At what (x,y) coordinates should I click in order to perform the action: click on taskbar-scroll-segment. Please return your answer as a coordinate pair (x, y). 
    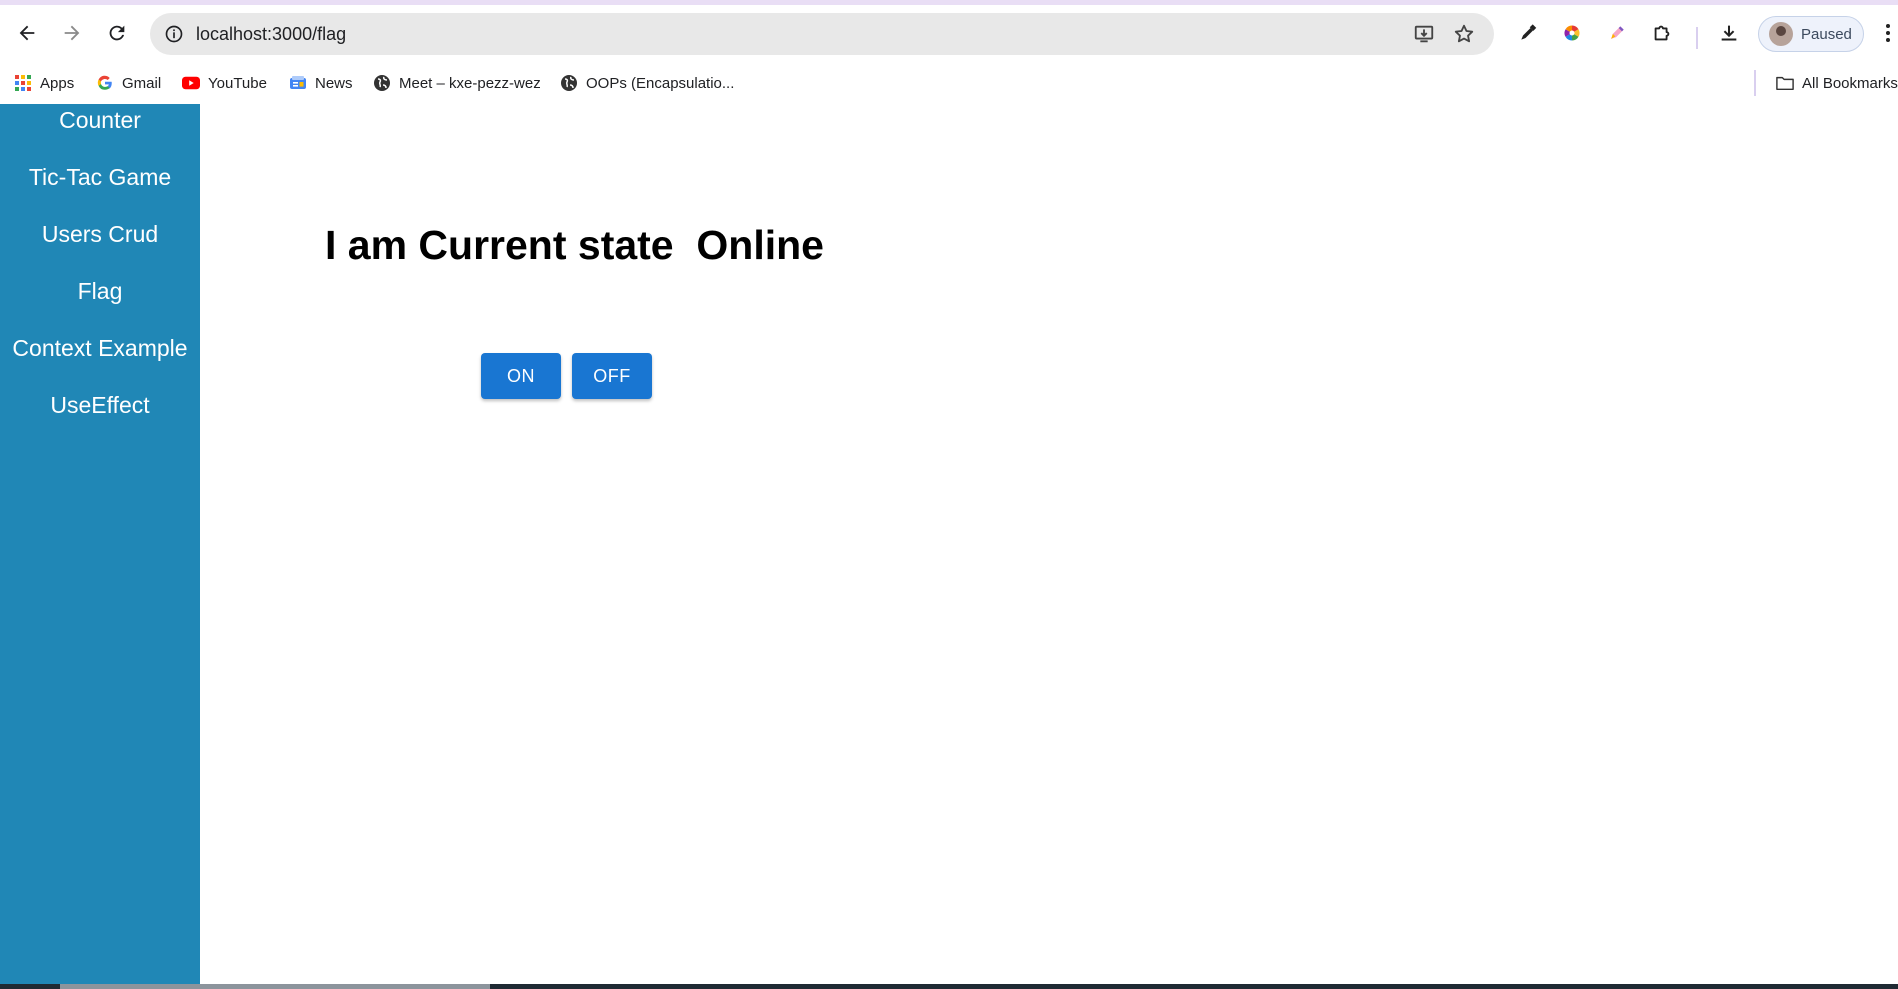
    Looking at the image, I should click on (275, 986).